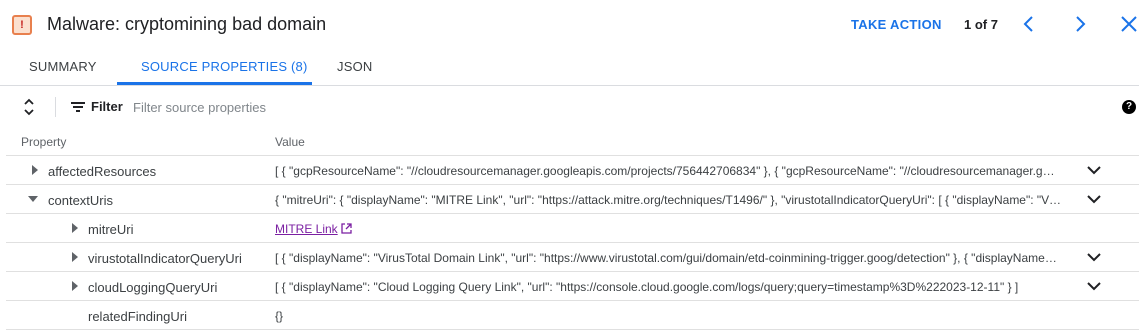  What do you see at coordinates (29, 107) in the screenshot?
I see `expand-collapse-icon` at bounding box center [29, 107].